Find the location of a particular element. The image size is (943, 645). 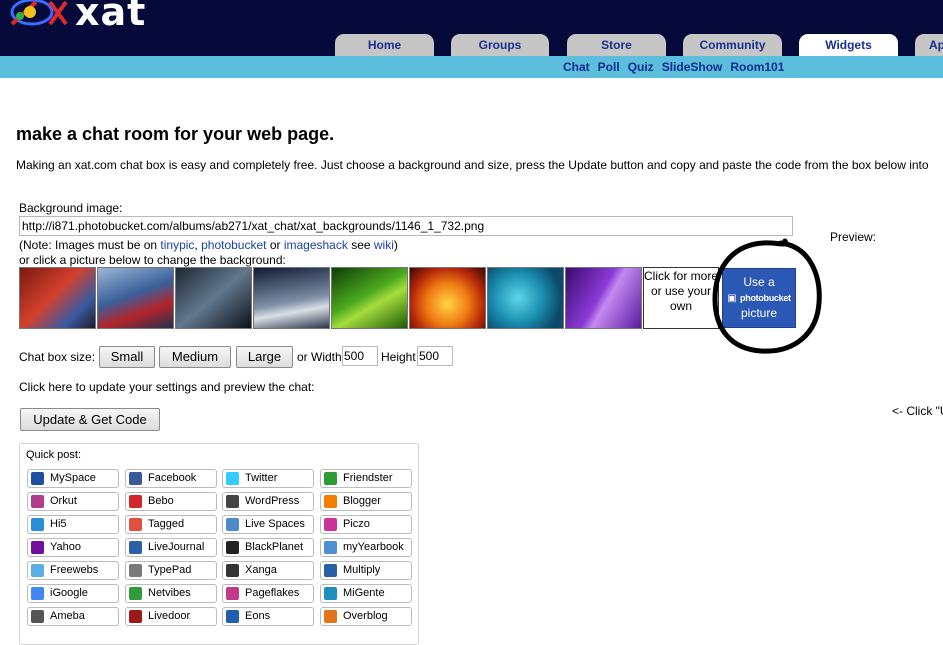

thumb-fire is located at coordinates (447, 298).